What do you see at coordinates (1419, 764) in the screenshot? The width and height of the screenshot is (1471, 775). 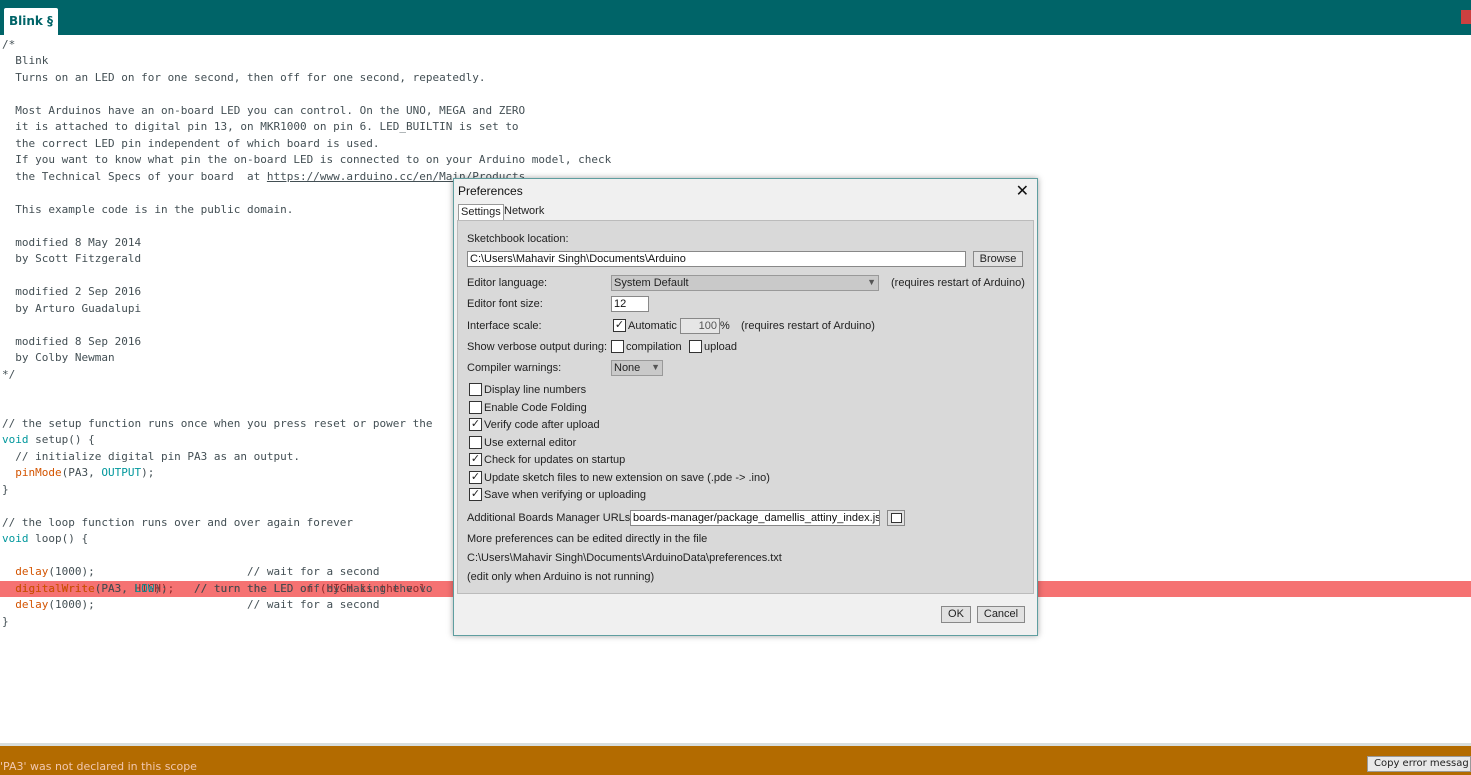 I see `copy-error-button: Copy error messag` at bounding box center [1419, 764].